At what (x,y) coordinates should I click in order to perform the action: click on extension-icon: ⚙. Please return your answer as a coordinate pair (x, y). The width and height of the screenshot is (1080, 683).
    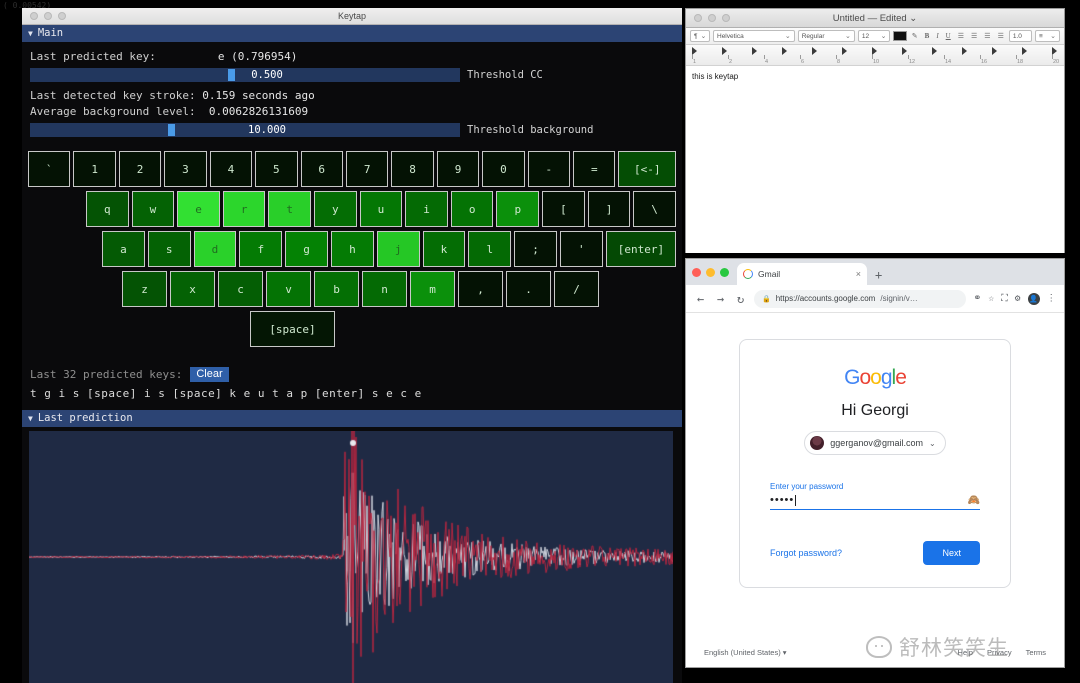
    Looking at the image, I should click on (1018, 298).